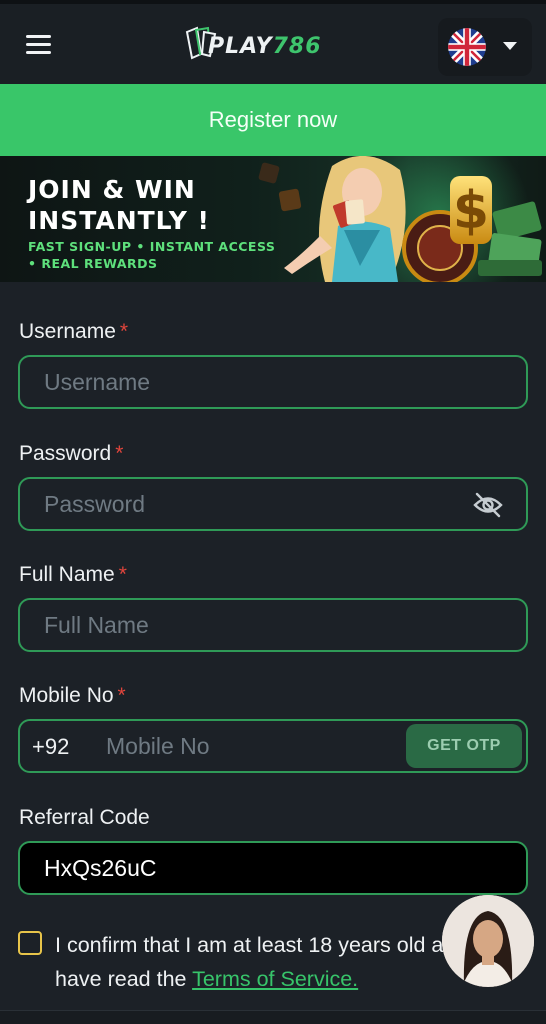 This screenshot has height=1024, width=546. Describe the element at coordinates (73, 574) in the screenshot. I see `full-name-label: Full Name *` at that location.